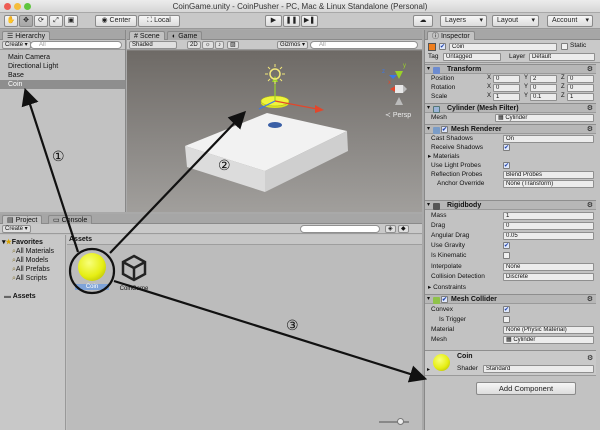 Image resolution: width=600 pixels, height=430 pixels. I want to click on drag-field: 0, so click(548, 225).